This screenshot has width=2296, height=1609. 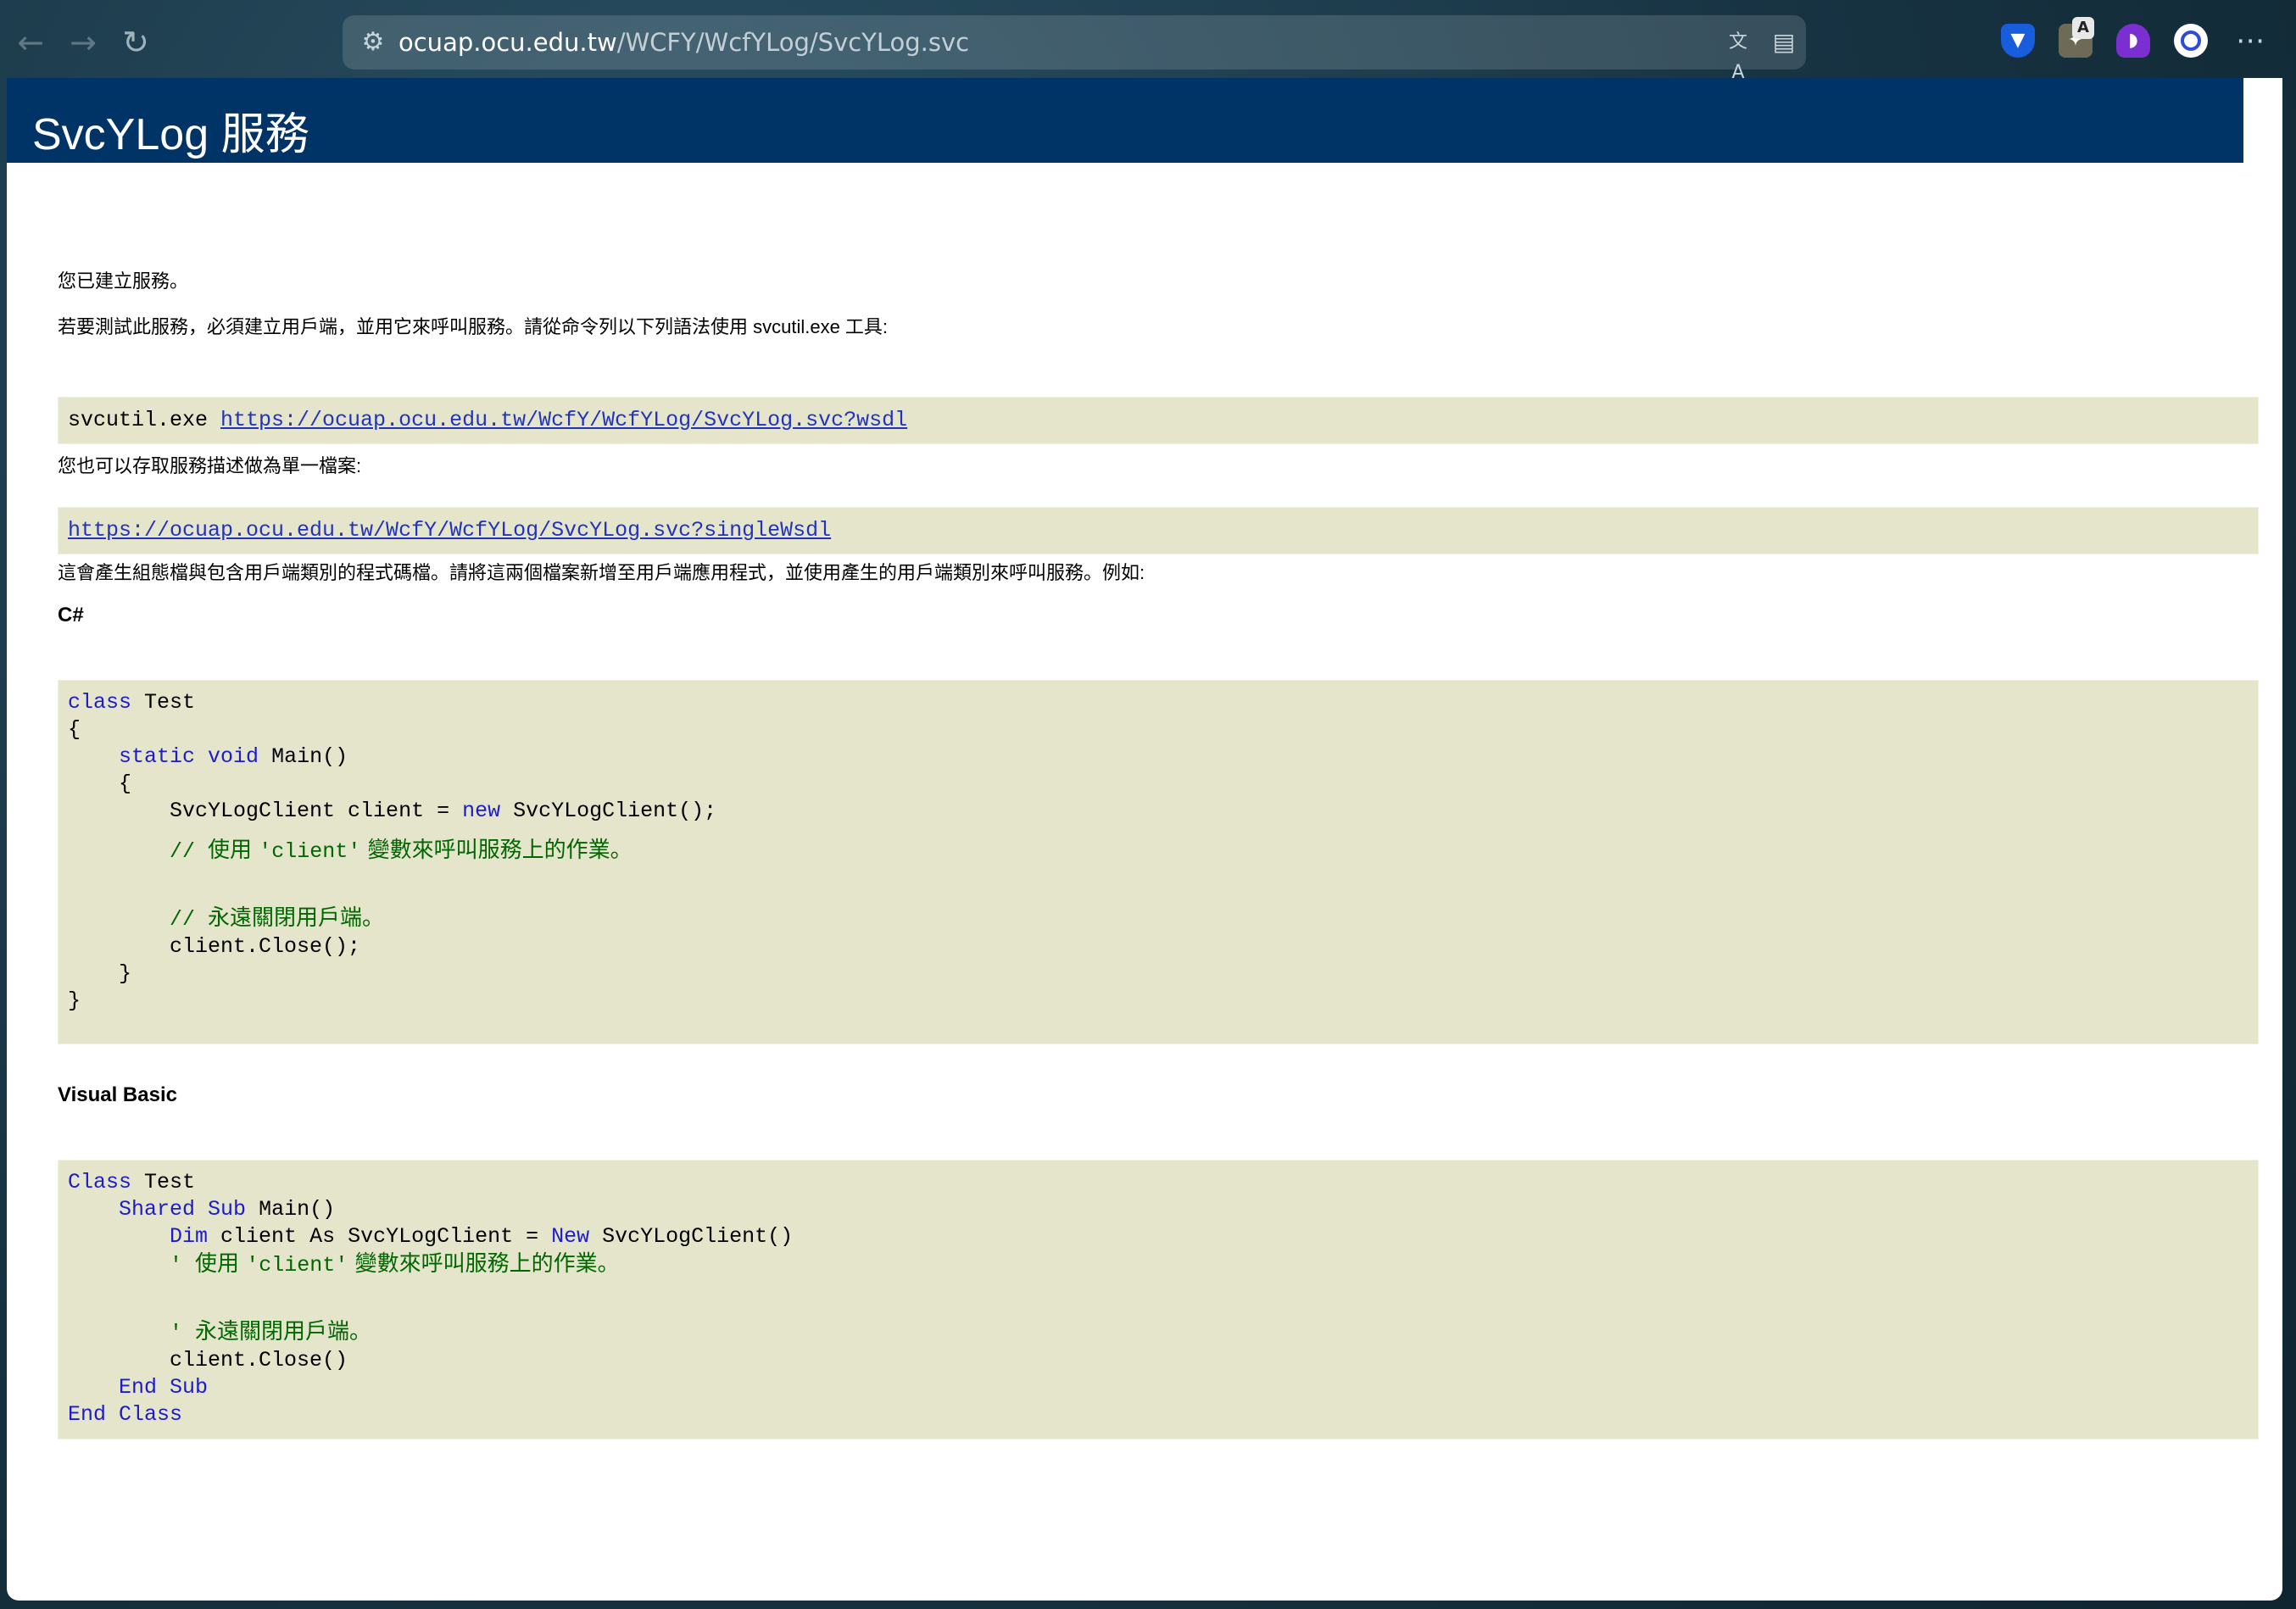 What do you see at coordinates (189, 1236) in the screenshot?
I see `code-keyword: Dim` at bounding box center [189, 1236].